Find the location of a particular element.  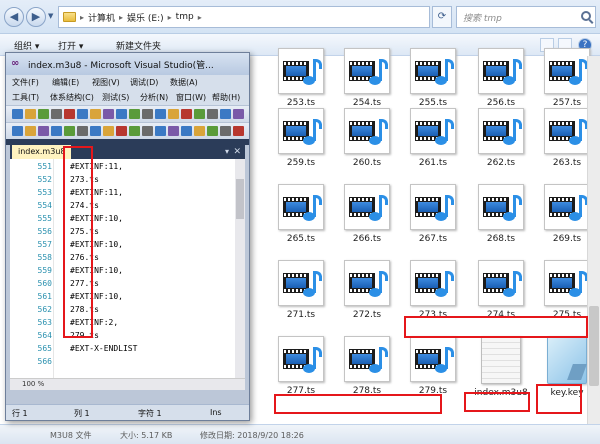

file-name: 262.ts is located at coordinates (501, 163).